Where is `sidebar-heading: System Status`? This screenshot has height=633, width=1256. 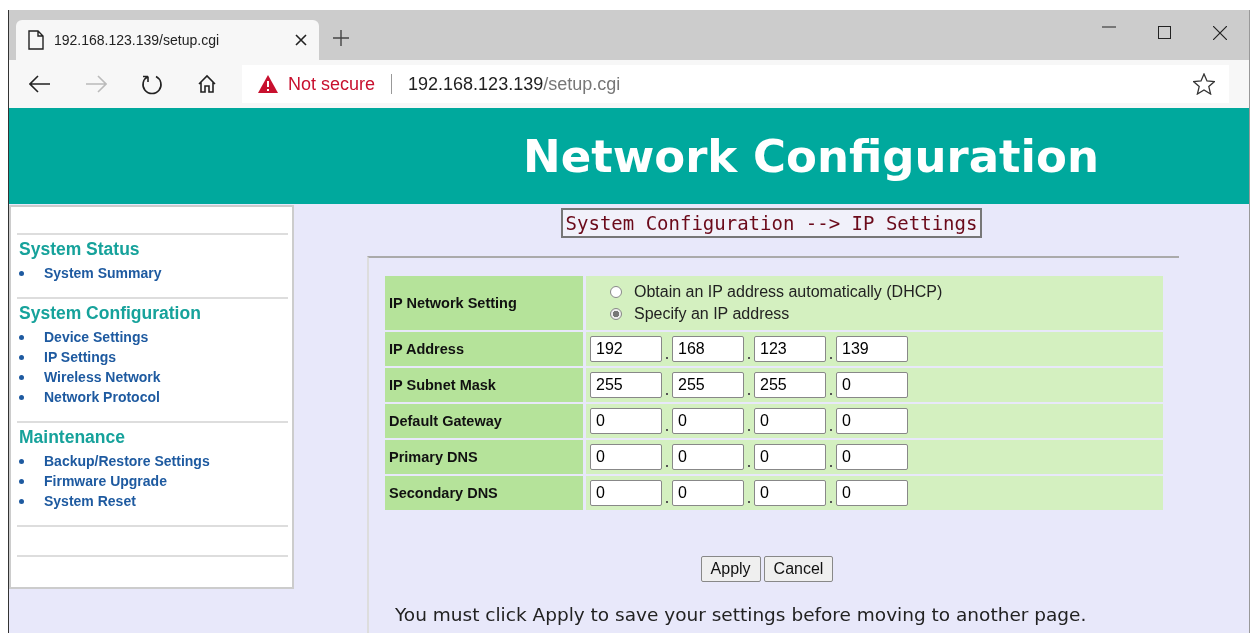 sidebar-heading: System Status is located at coordinates (80, 249).